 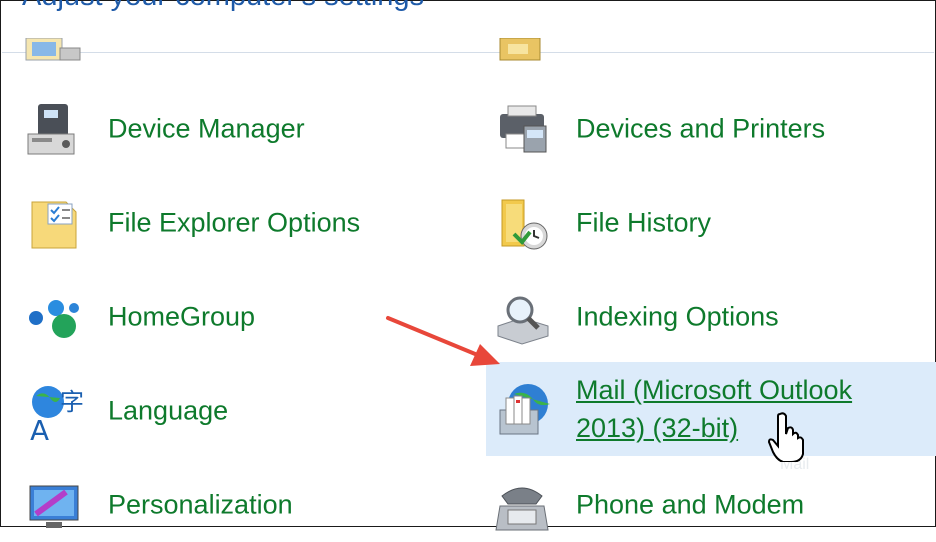 What do you see at coordinates (468, 52) in the screenshot?
I see `header-divider` at bounding box center [468, 52].